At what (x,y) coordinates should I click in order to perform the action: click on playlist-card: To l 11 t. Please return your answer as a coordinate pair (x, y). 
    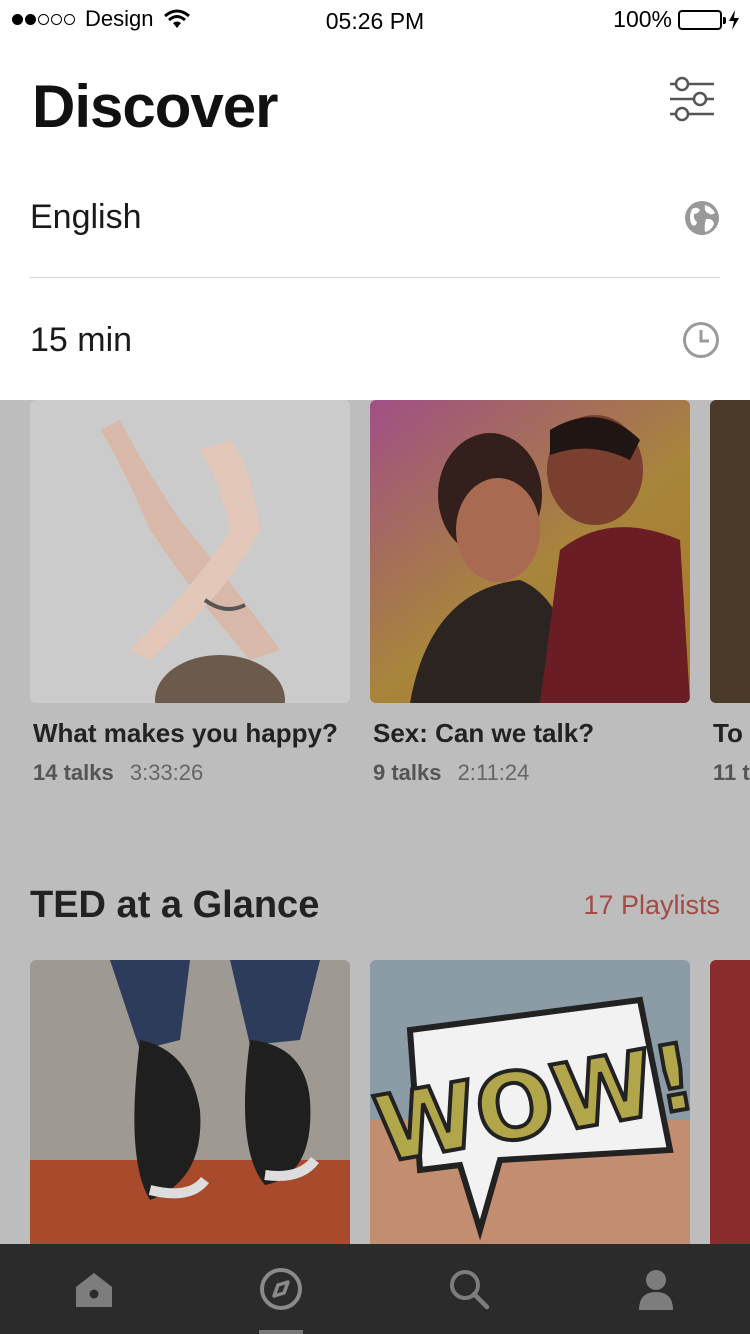
    Looking at the image, I should click on (730, 592).